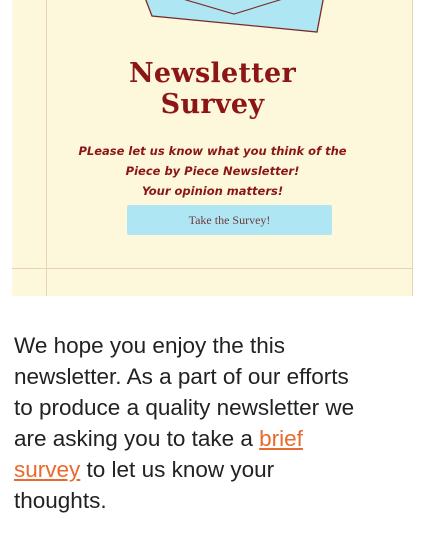  What do you see at coordinates (281, 438) in the screenshot?
I see `brief-survey-link: brief` at bounding box center [281, 438].